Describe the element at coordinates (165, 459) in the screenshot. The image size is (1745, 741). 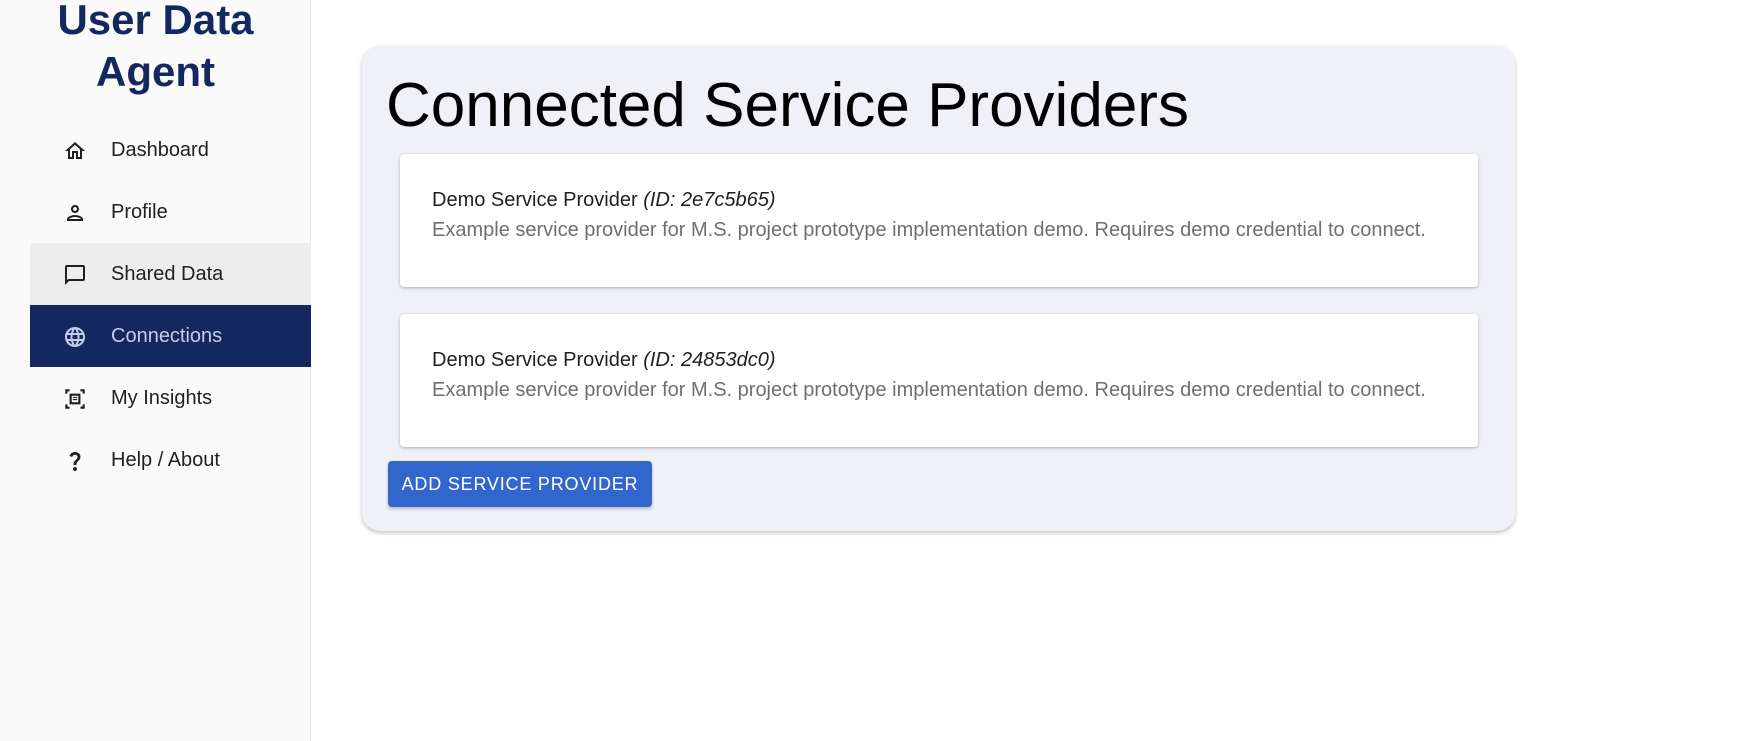
I see `sidebar-item-label: Help / About` at that location.